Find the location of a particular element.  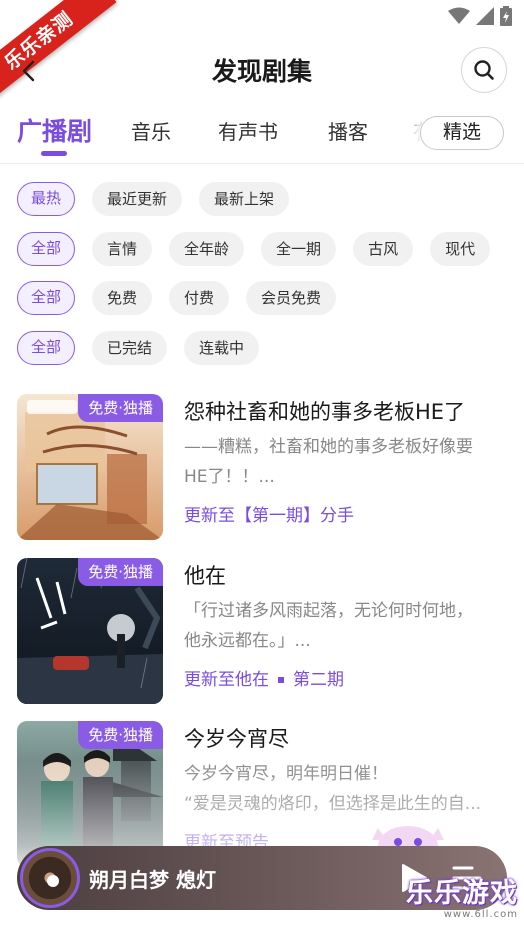

search-button is located at coordinates (484, 70).